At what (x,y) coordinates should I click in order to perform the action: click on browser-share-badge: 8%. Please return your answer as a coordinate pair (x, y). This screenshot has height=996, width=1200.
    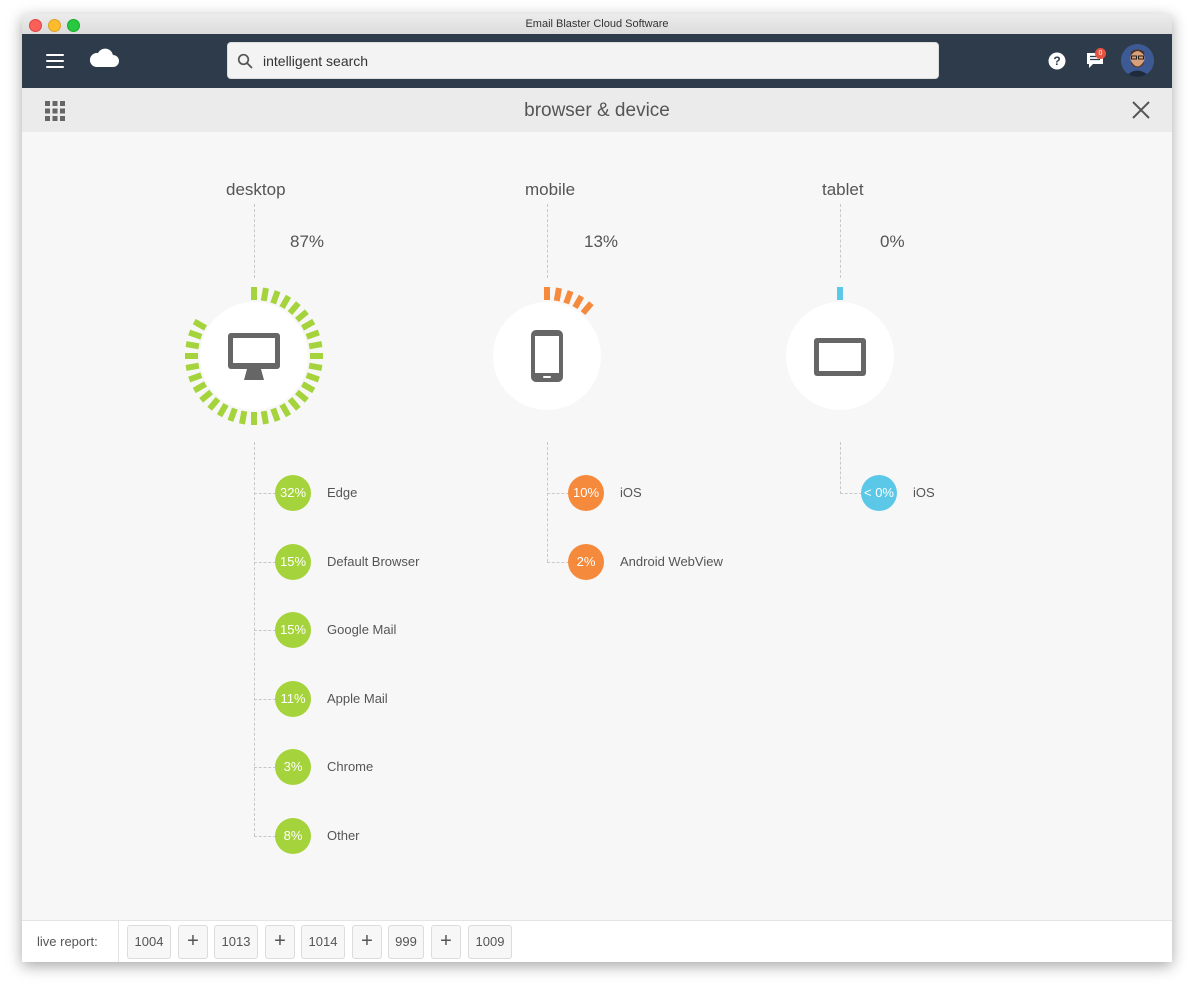
    Looking at the image, I should click on (293, 836).